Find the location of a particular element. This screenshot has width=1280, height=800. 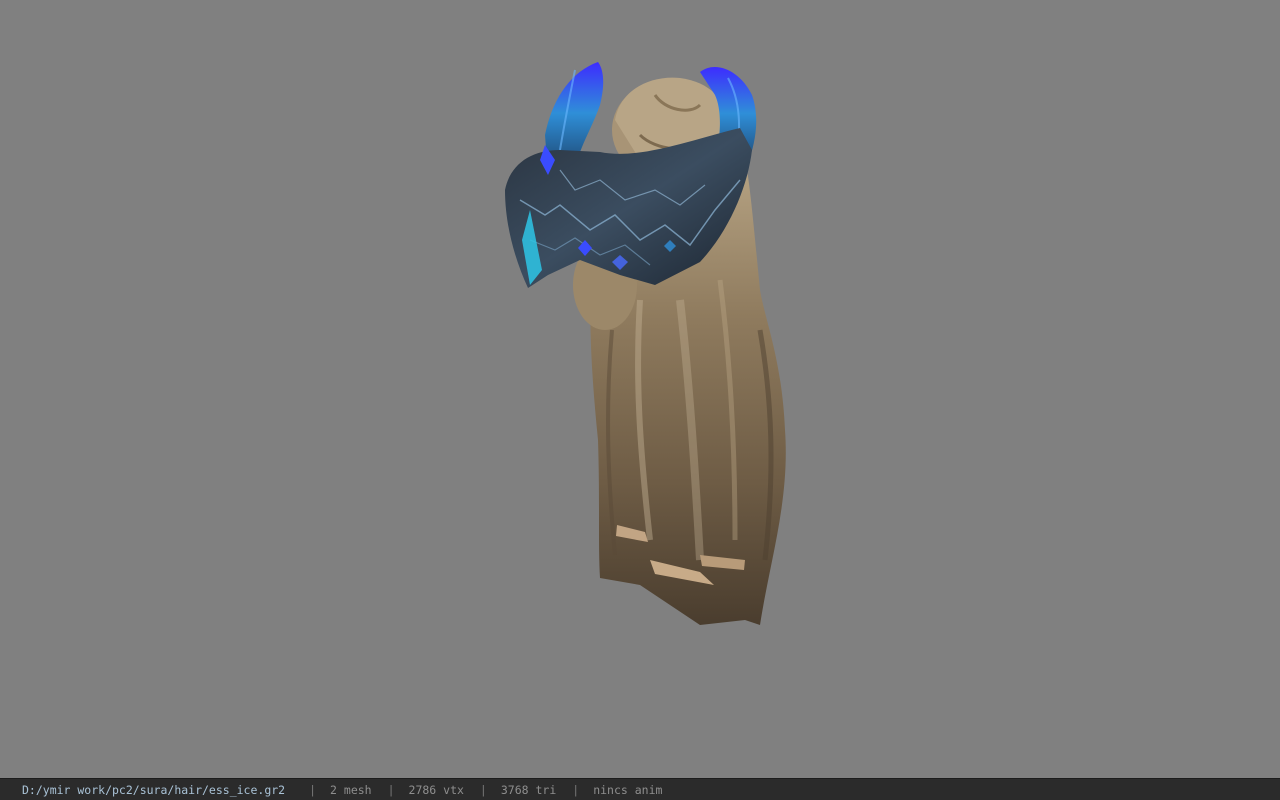

file-path: D:/ymir work/pc2/sura/hair/ess_ice.gr2 is located at coordinates (154, 789).